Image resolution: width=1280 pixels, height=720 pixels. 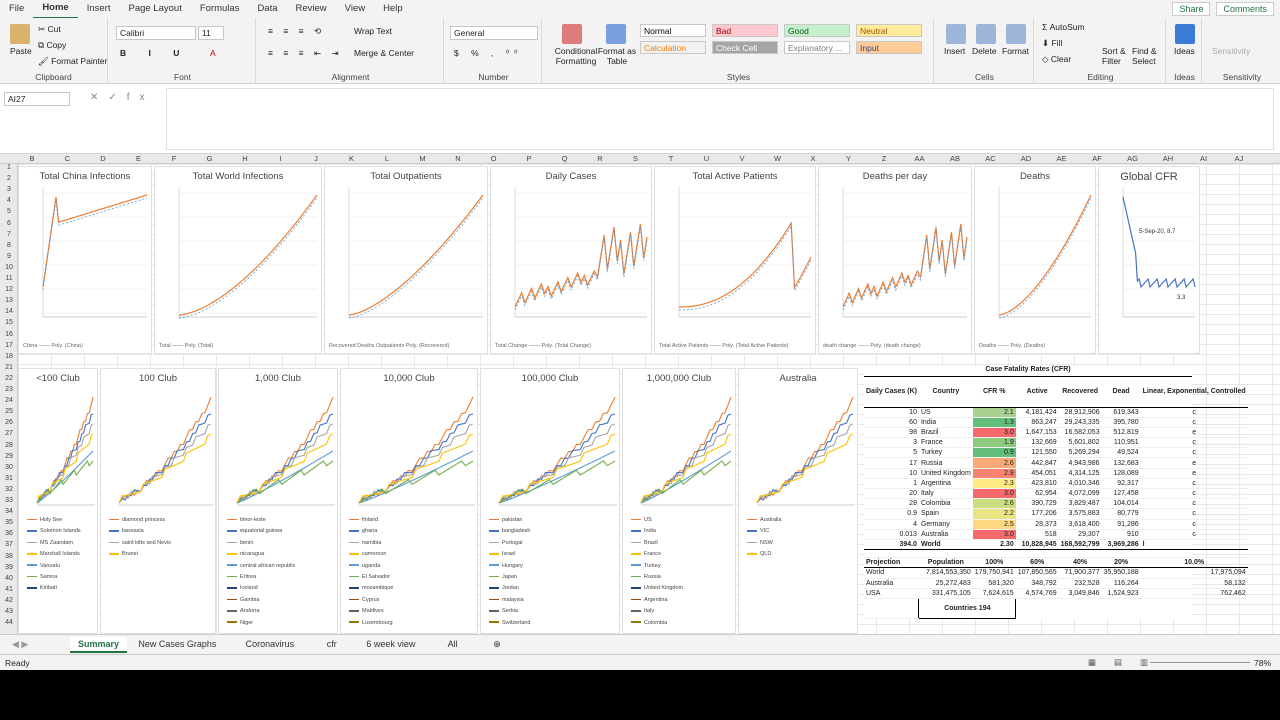 I want to click on number-format-field: General, so click(x=494, y=33).